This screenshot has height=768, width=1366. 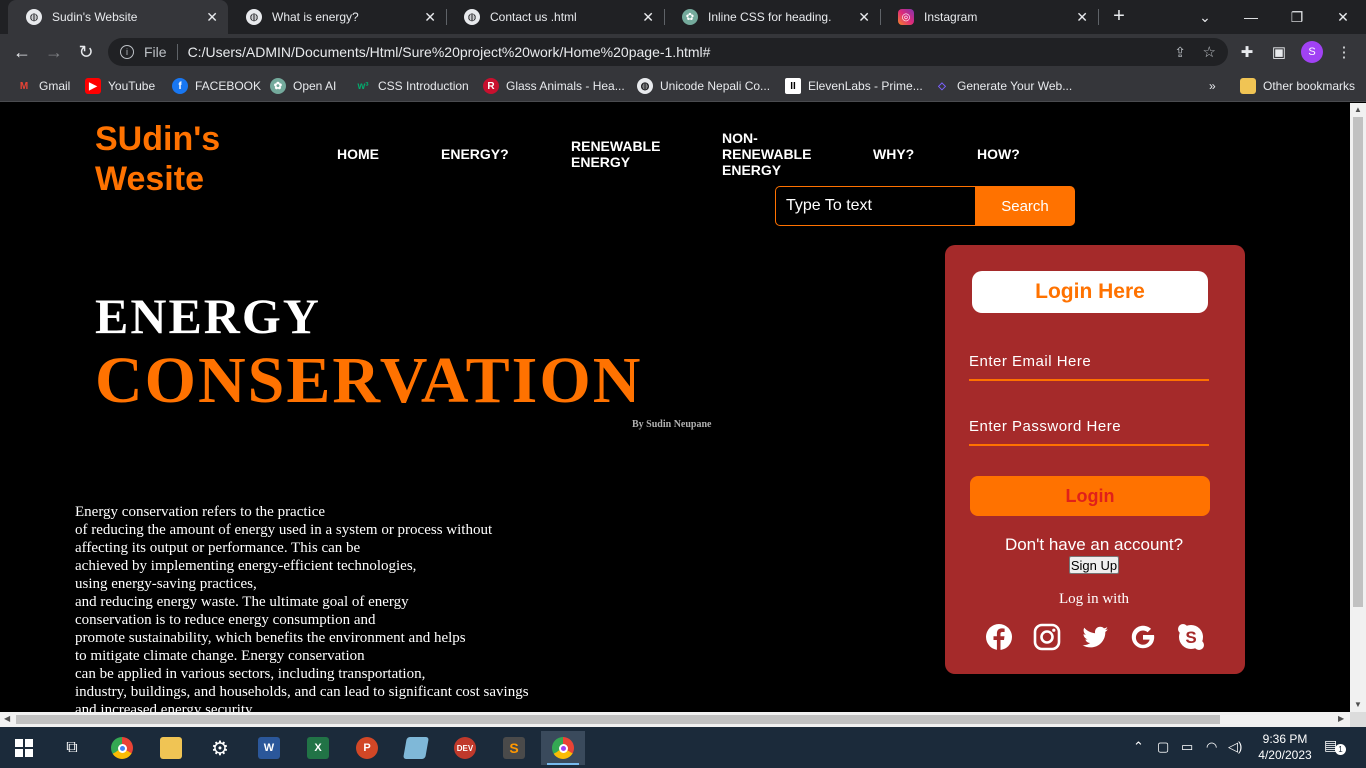 I want to click on horizontal-scrollbar: ◀ ▶, so click(x=675, y=719).